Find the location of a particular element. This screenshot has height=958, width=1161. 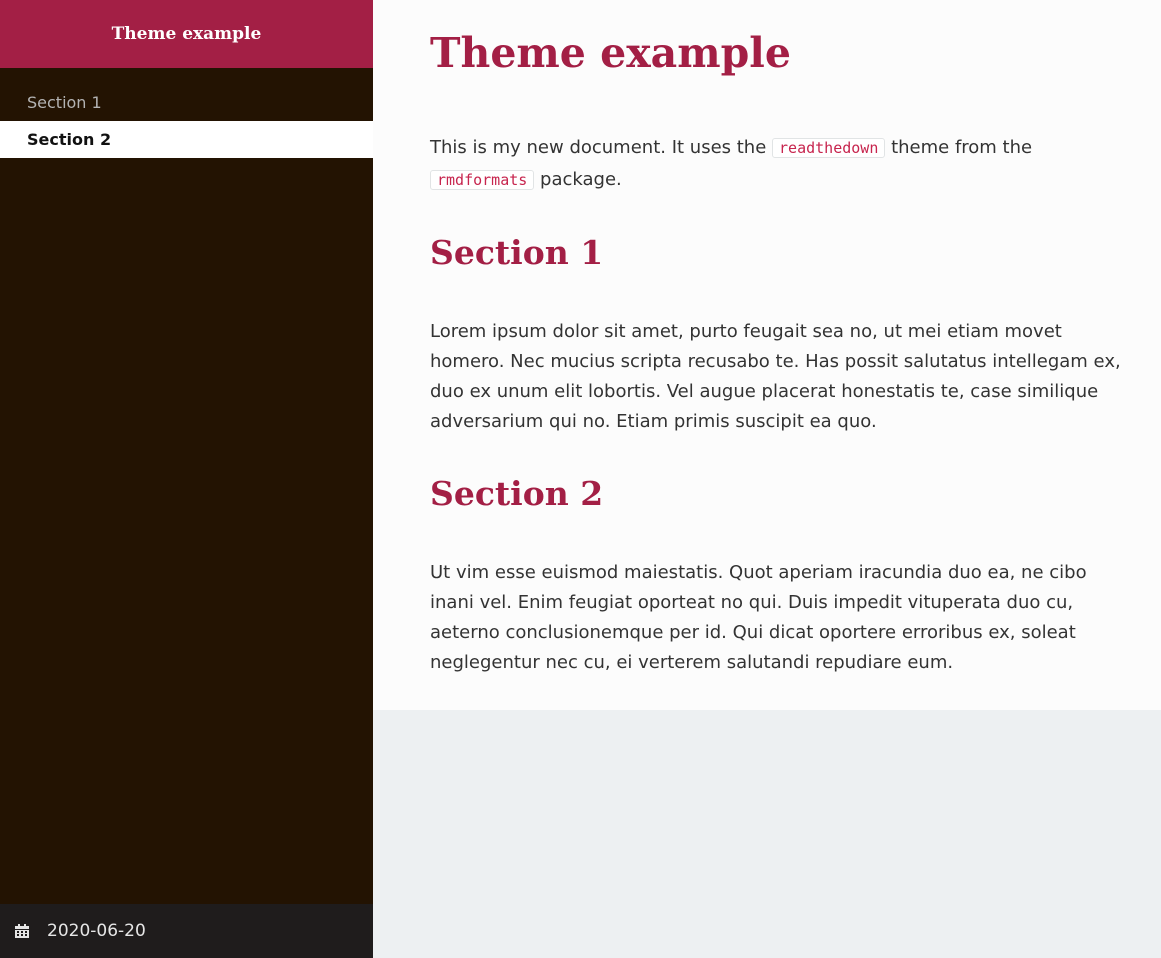

table-of-contents: Section 1 Section 2 is located at coordinates (186, 113).